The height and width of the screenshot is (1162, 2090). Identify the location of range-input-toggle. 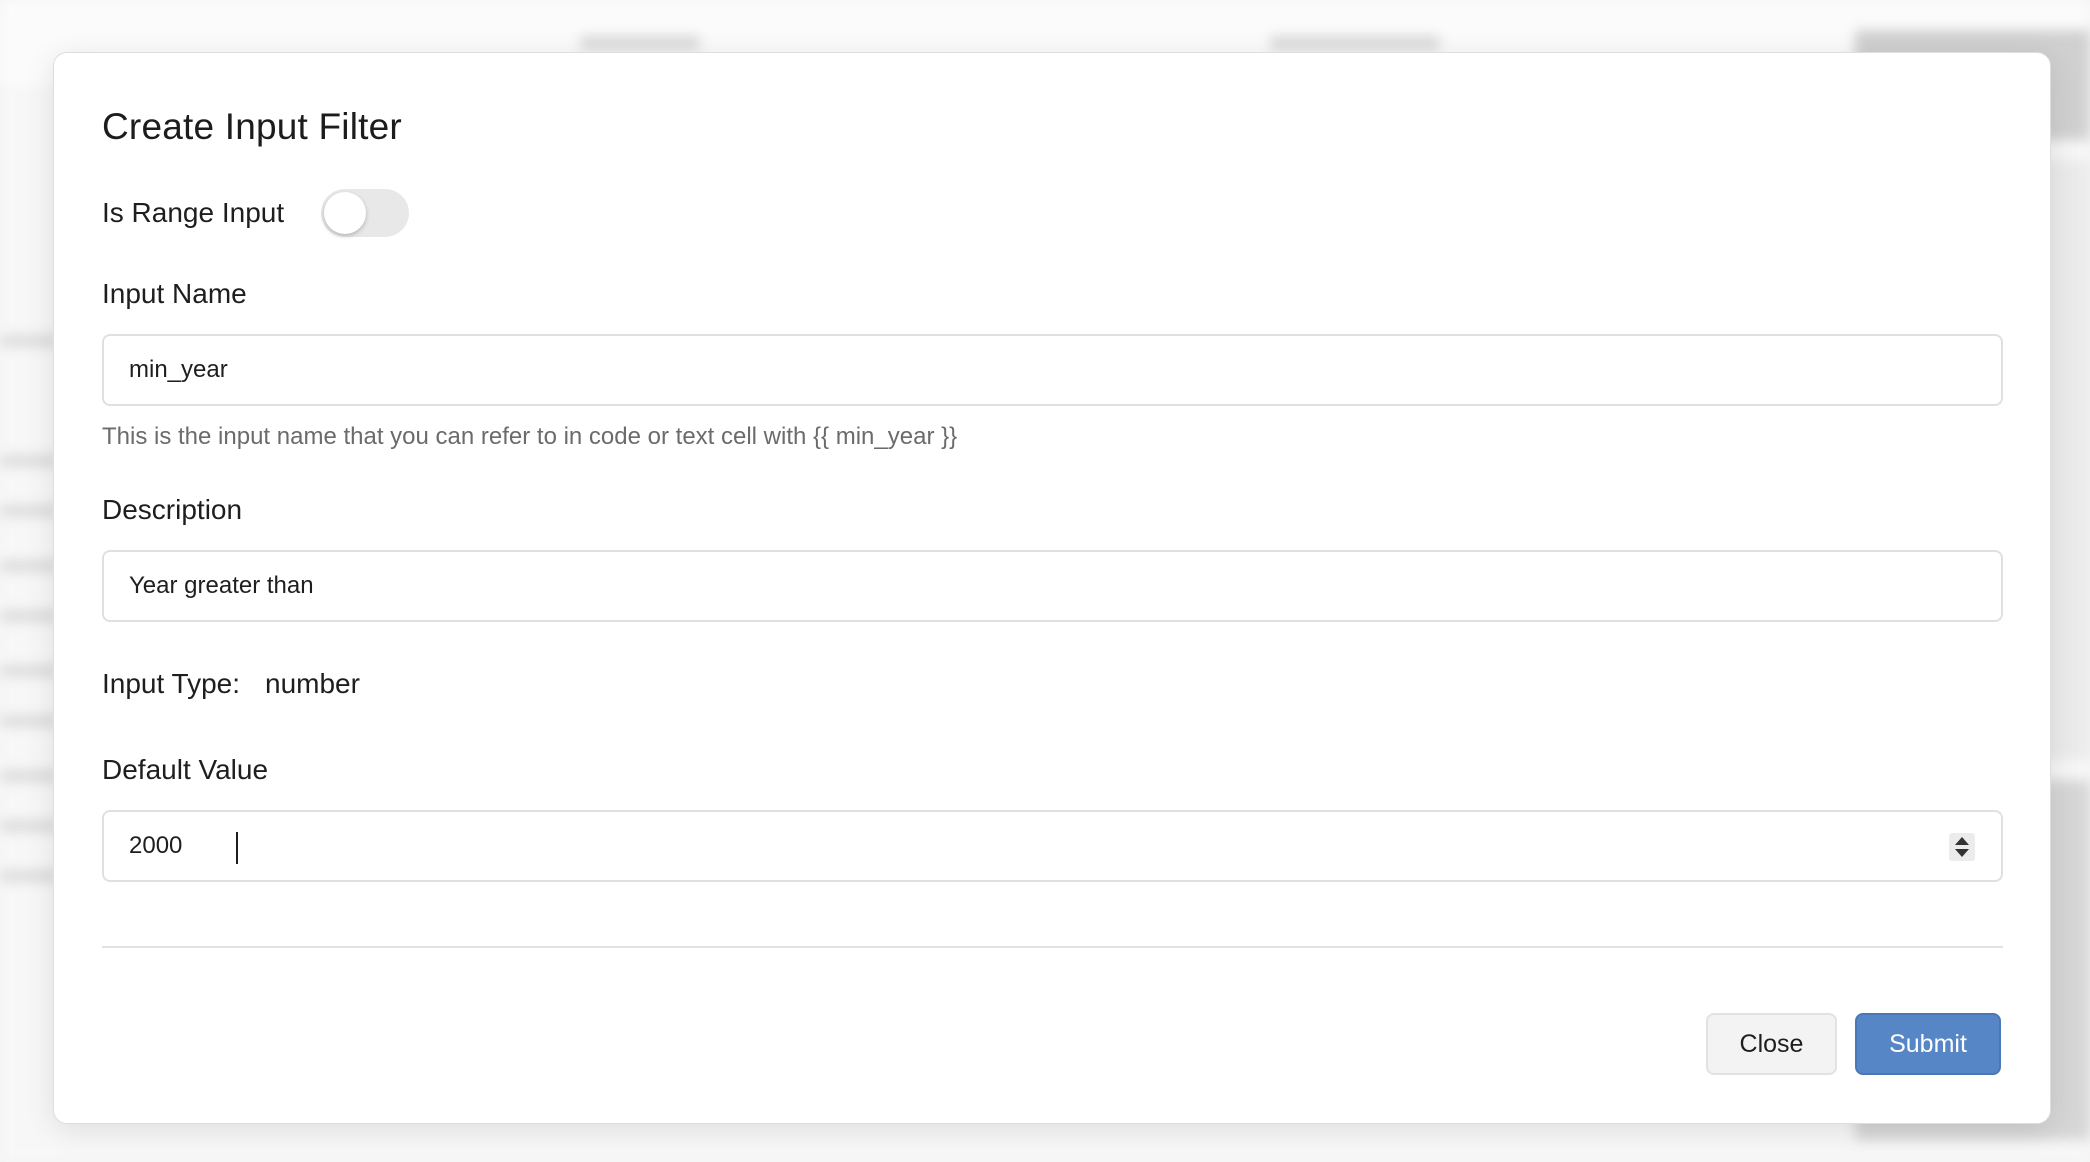
(365, 213).